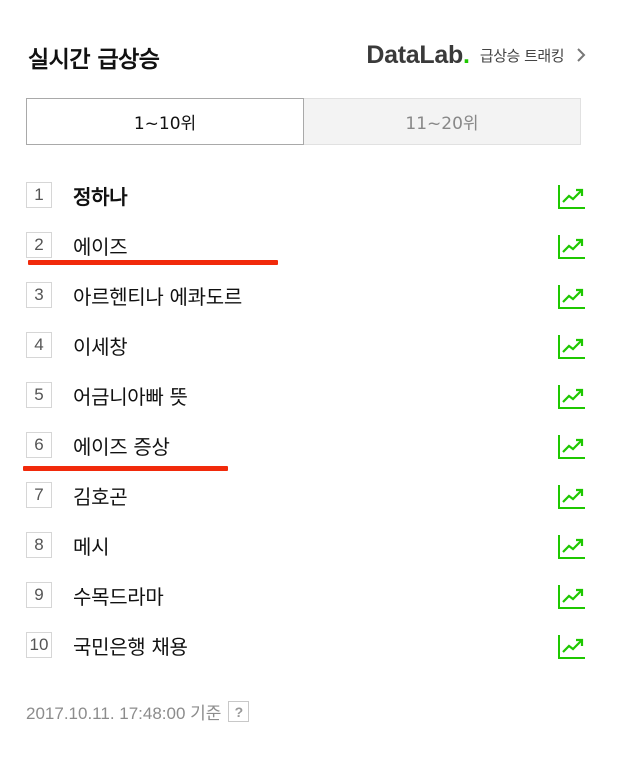  What do you see at coordinates (39, 345) in the screenshot?
I see `rank-number: 4` at bounding box center [39, 345].